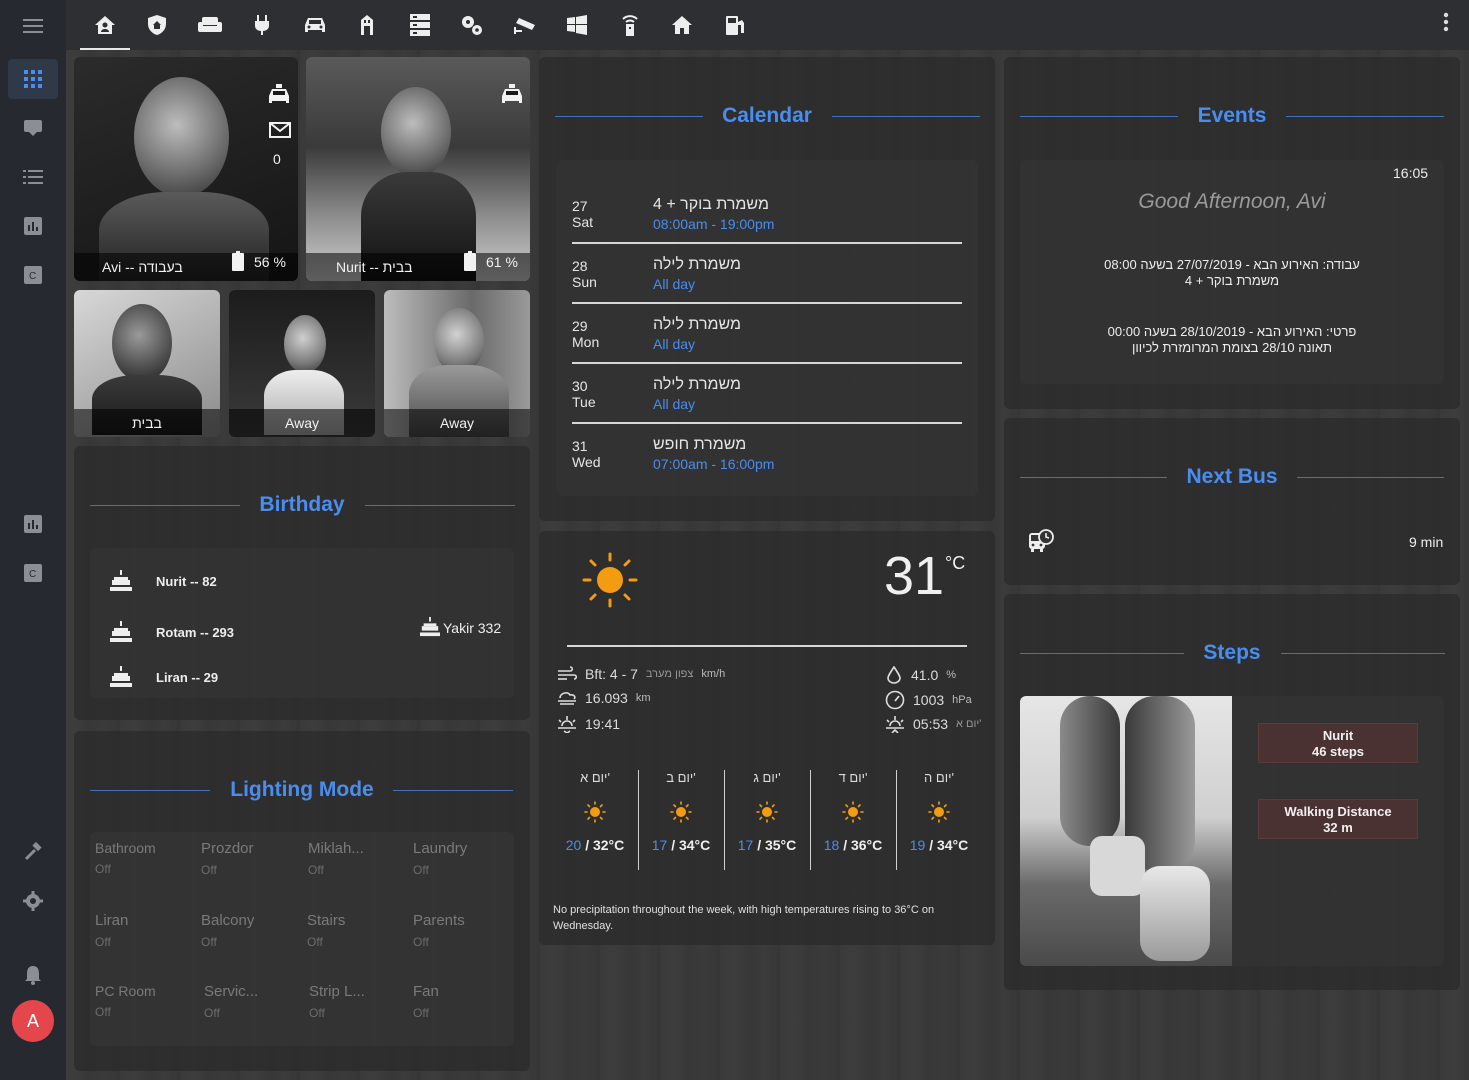  I want to click on calendar-event: 29 Mon משמרת לילה All day, so click(767, 347).